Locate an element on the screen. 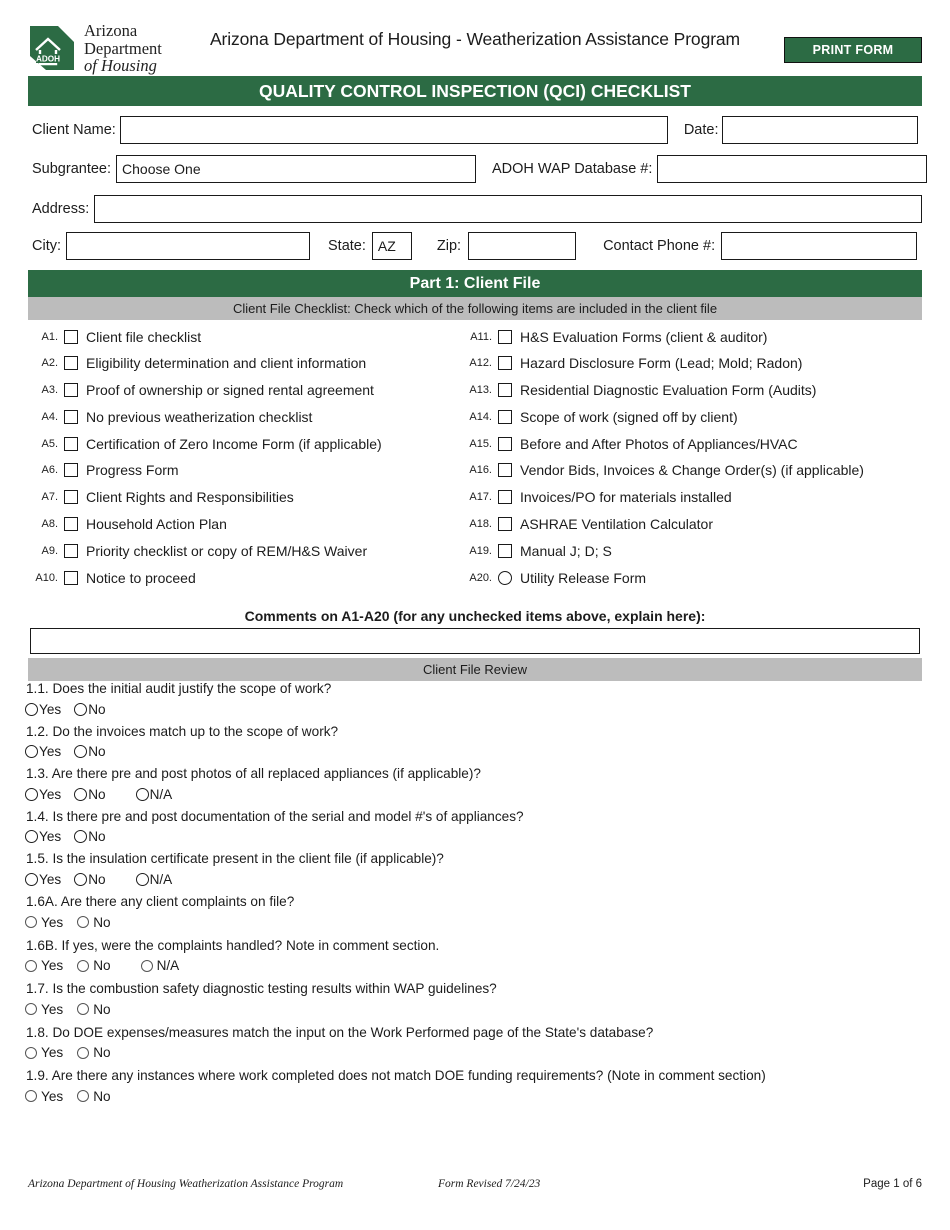 Image resolution: width=950 pixels, height=1230 pixels. address-input is located at coordinates (508, 209).